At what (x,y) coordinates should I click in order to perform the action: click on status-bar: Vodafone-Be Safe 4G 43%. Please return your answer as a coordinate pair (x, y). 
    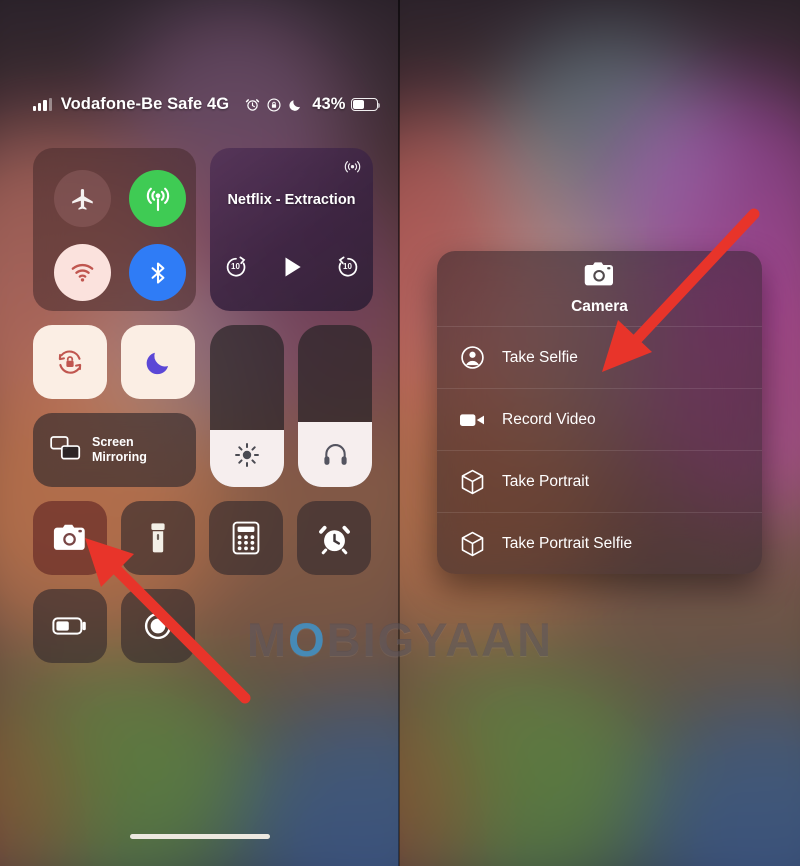
    Looking at the image, I should click on (206, 104).